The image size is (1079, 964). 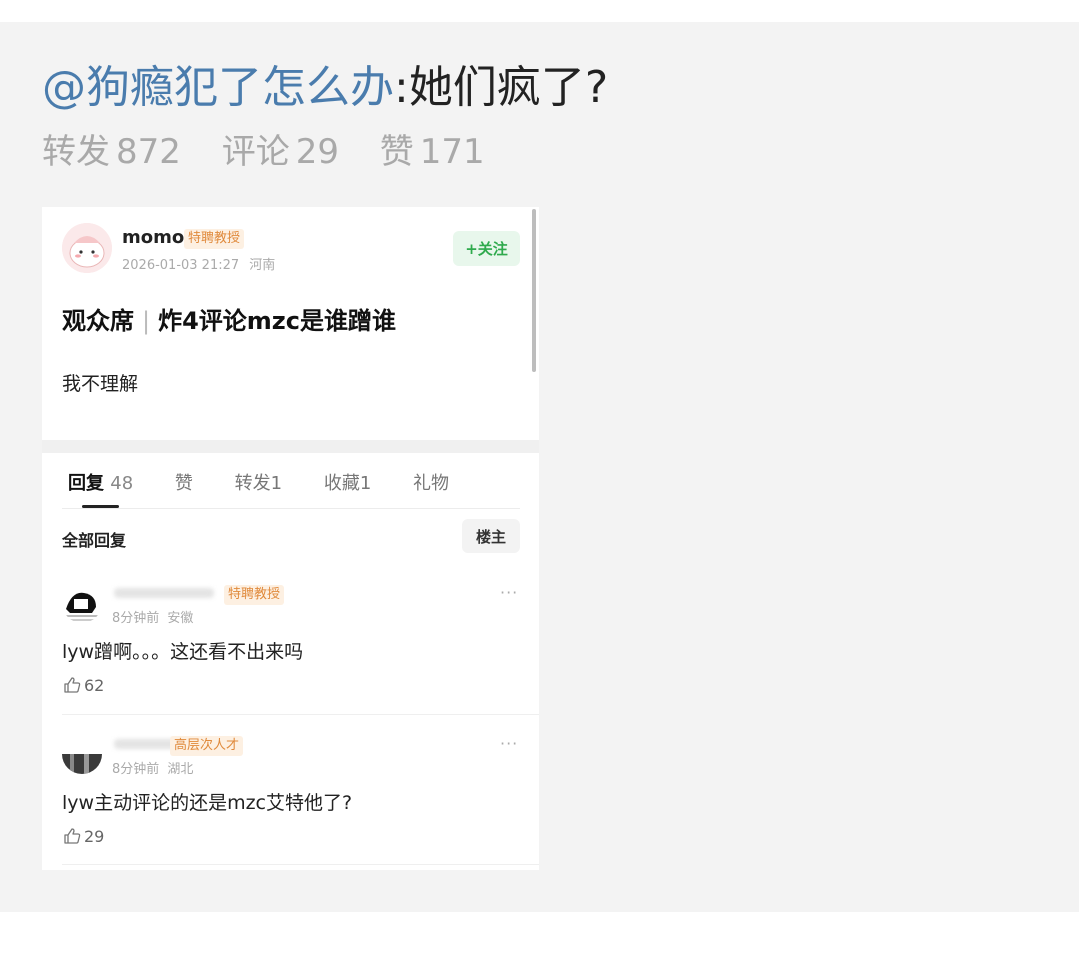 What do you see at coordinates (317, 152) in the screenshot?
I see `comment-count: 29` at bounding box center [317, 152].